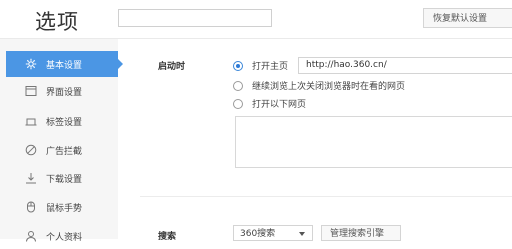 The image size is (512, 249). I want to click on sidebar-item-label: 基本设置, so click(64, 65).